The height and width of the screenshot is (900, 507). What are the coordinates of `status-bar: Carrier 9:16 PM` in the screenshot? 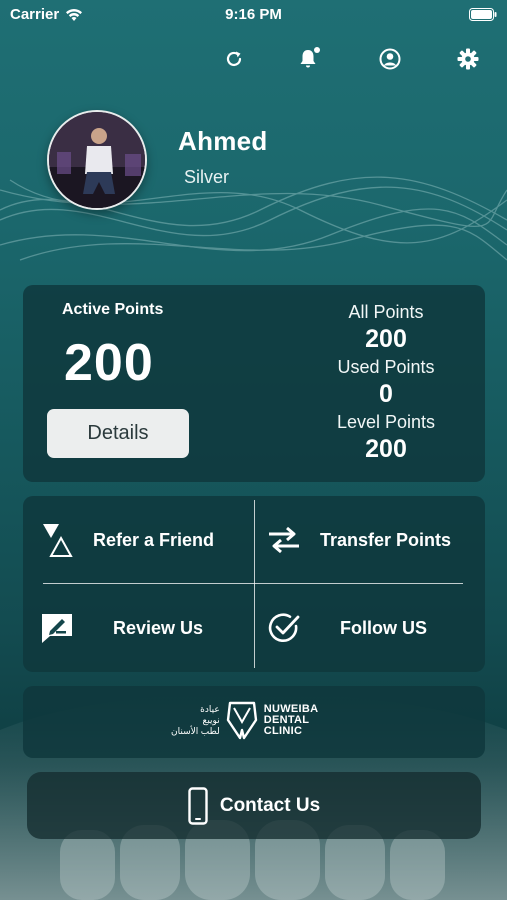 It's located at (253, 15).